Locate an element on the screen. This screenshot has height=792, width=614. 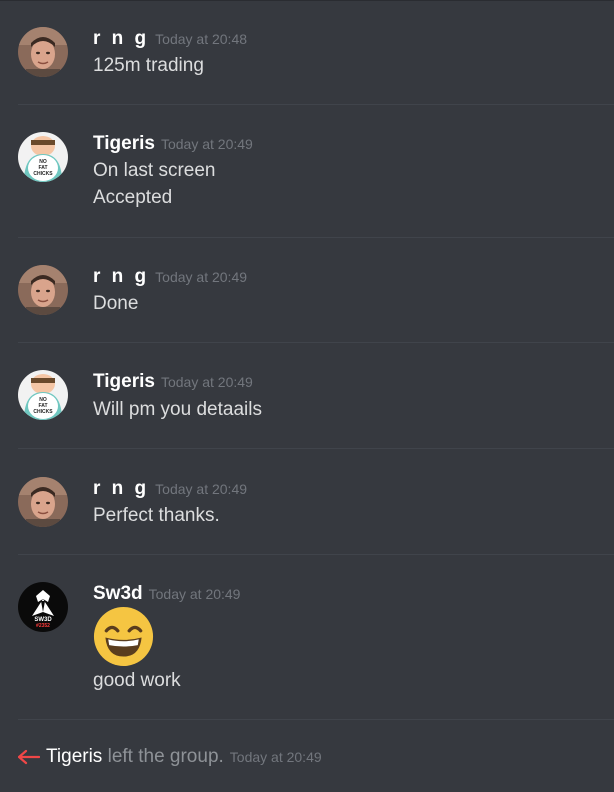
system-text: left the group. is located at coordinates (165, 756).